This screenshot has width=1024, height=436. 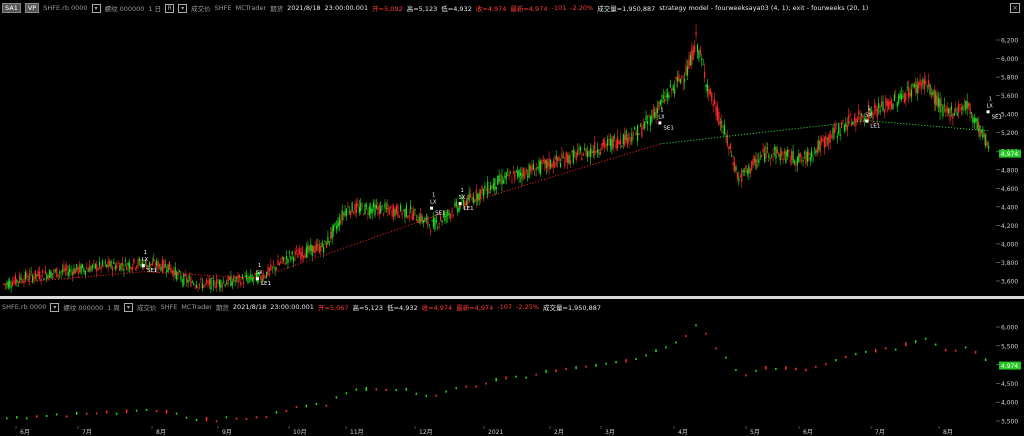 What do you see at coordinates (1009, 133) in the screenshot?
I see `y-tick-label: 5,200` at bounding box center [1009, 133].